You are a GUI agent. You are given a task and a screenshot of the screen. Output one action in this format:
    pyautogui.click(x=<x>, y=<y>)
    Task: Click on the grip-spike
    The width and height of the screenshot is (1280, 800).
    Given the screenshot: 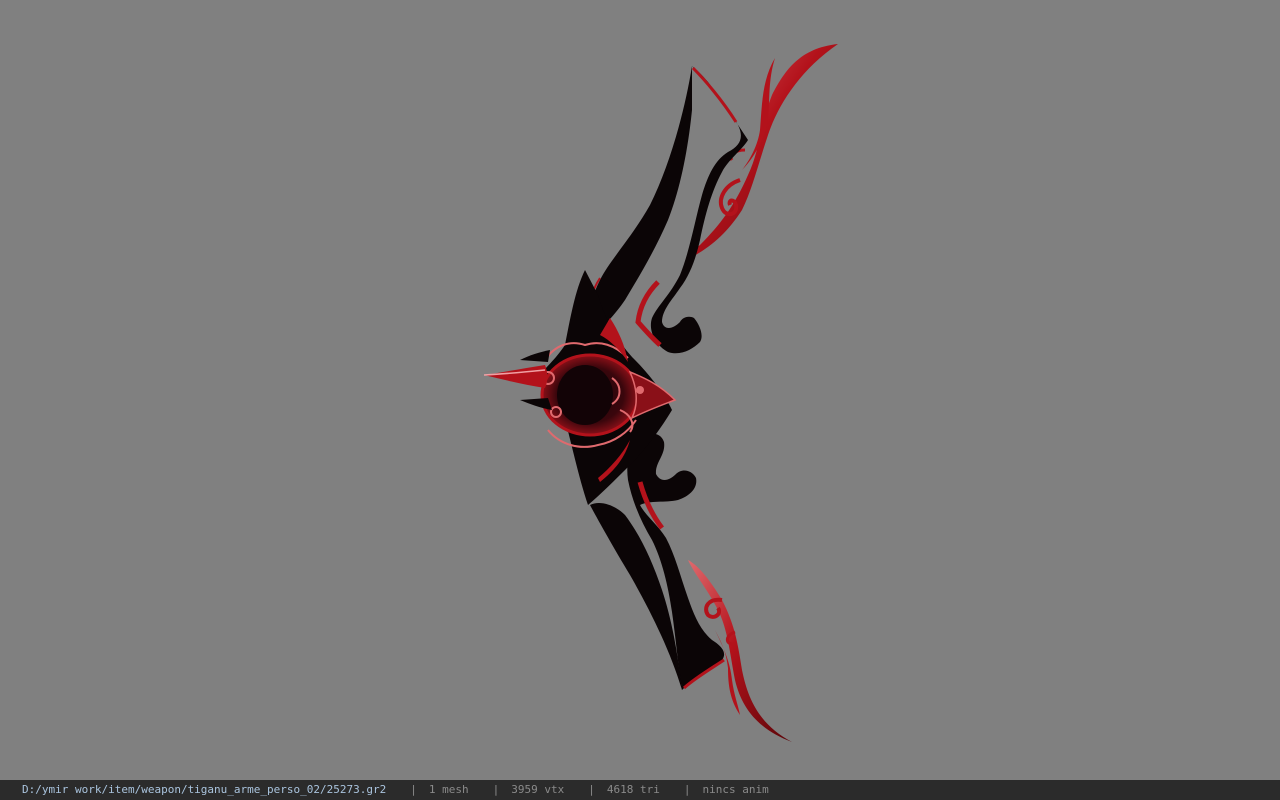 What is the action you would take?
    pyautogui.click(x=517, y=380)
    